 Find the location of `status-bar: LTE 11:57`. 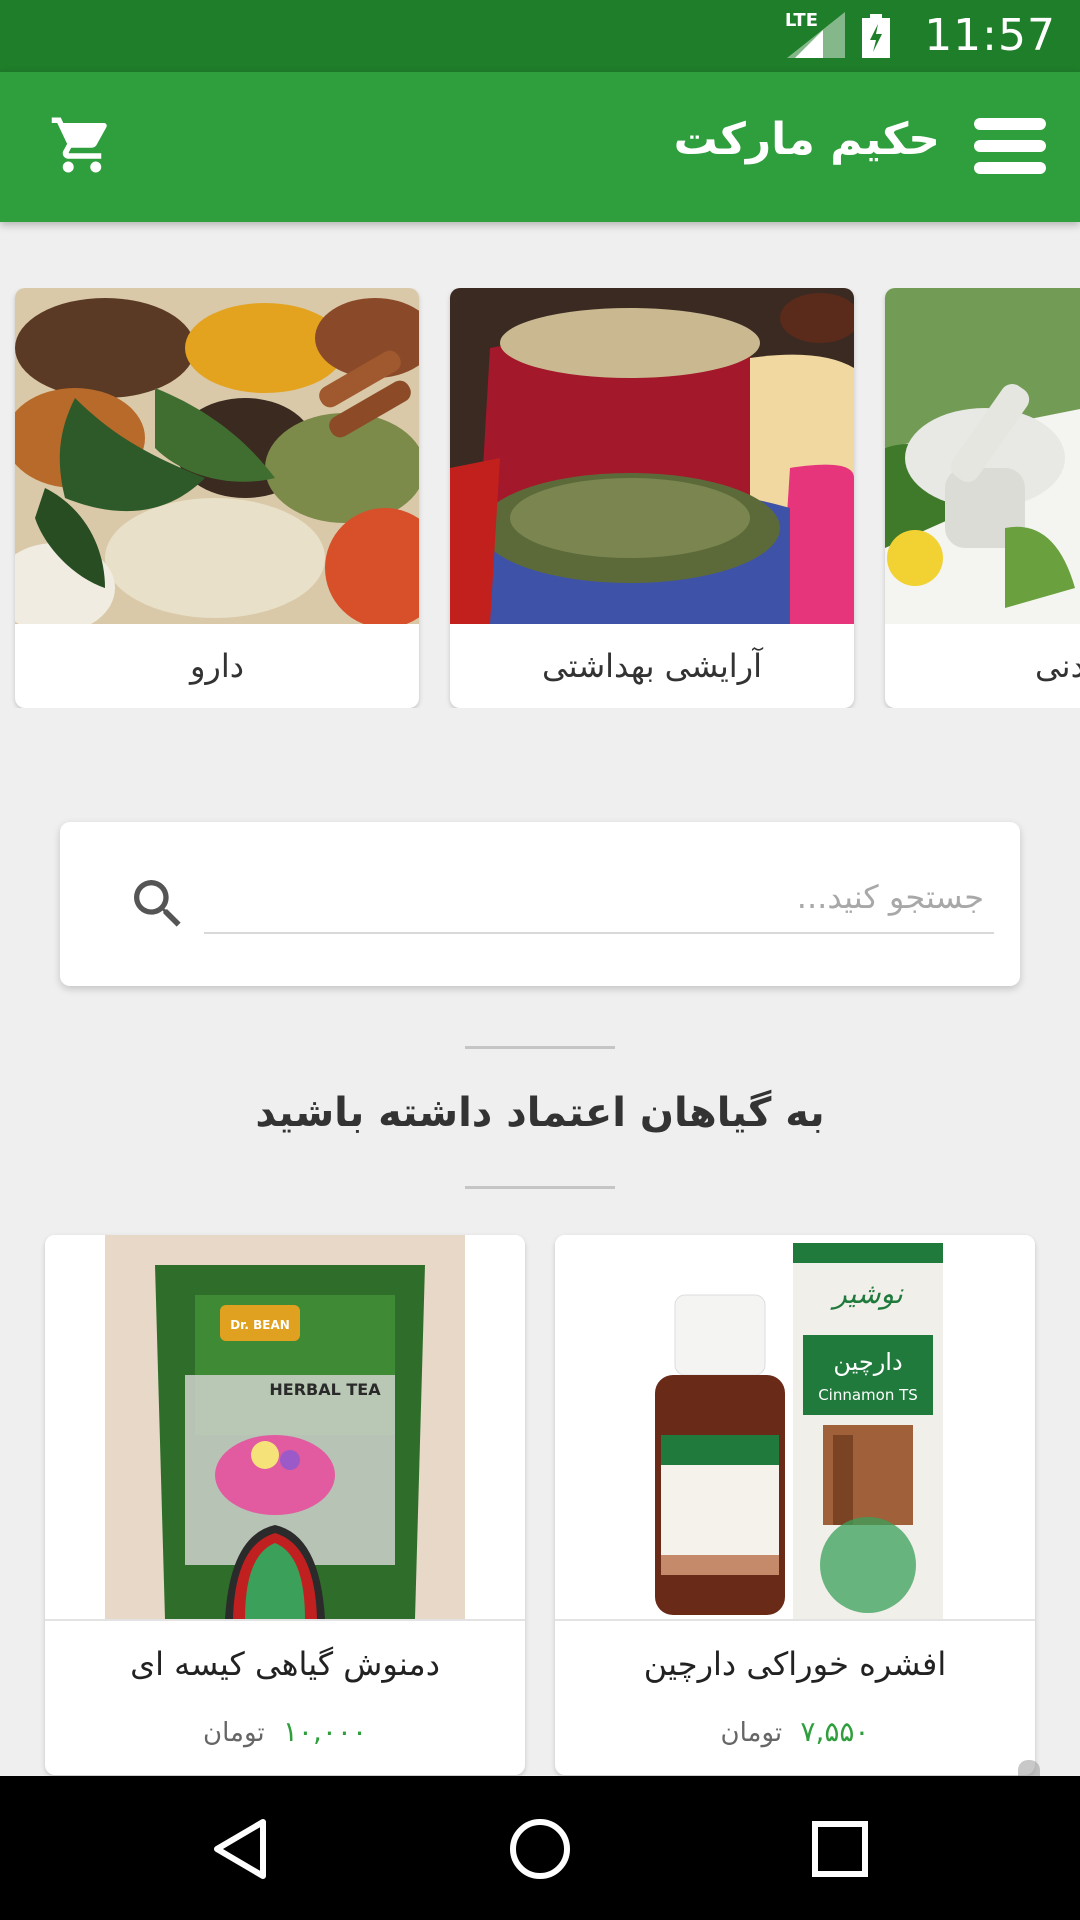

status-bar: LTE 11:57 is located at coordinates (540, 36).